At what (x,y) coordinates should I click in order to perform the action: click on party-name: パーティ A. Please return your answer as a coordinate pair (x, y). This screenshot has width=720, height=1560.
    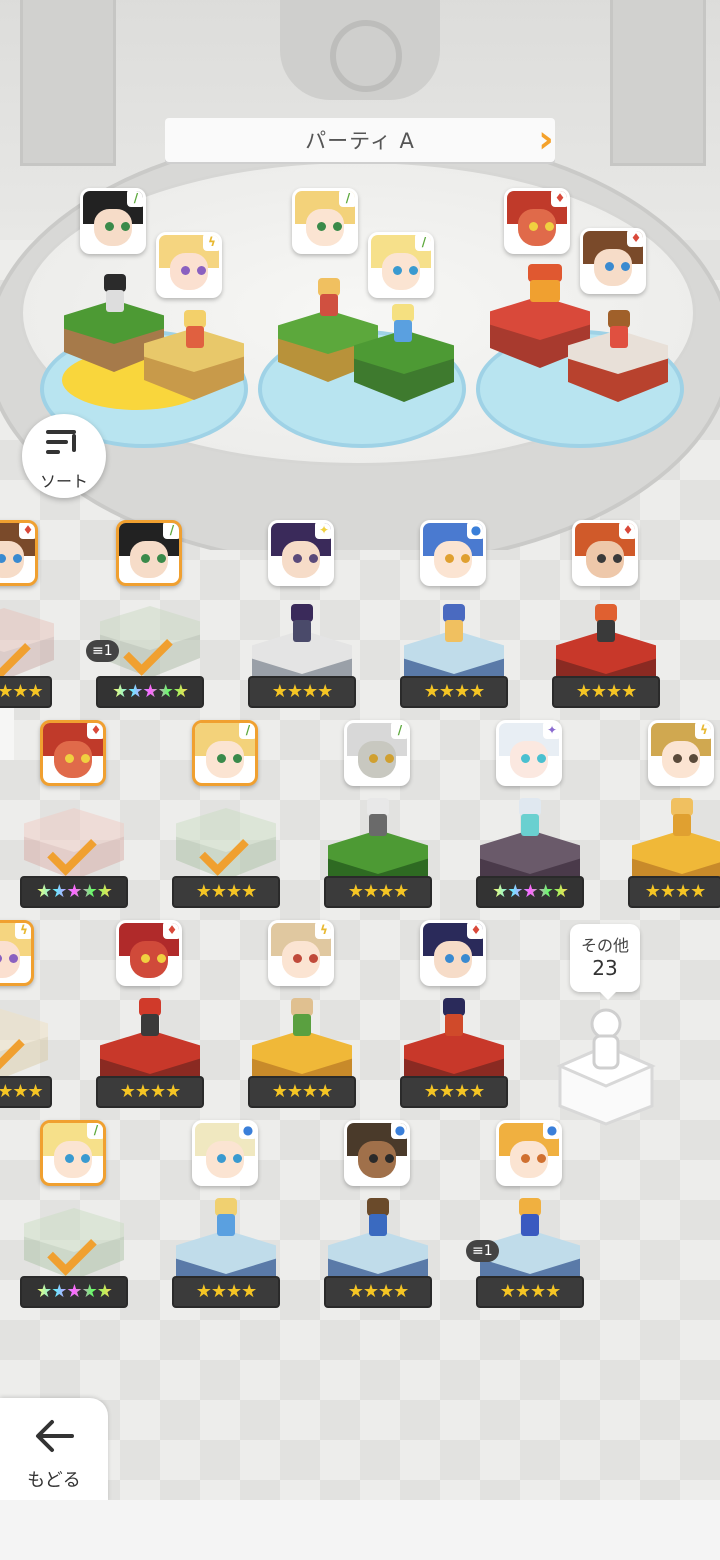
    Looking at the image, I should click on (360, 141).